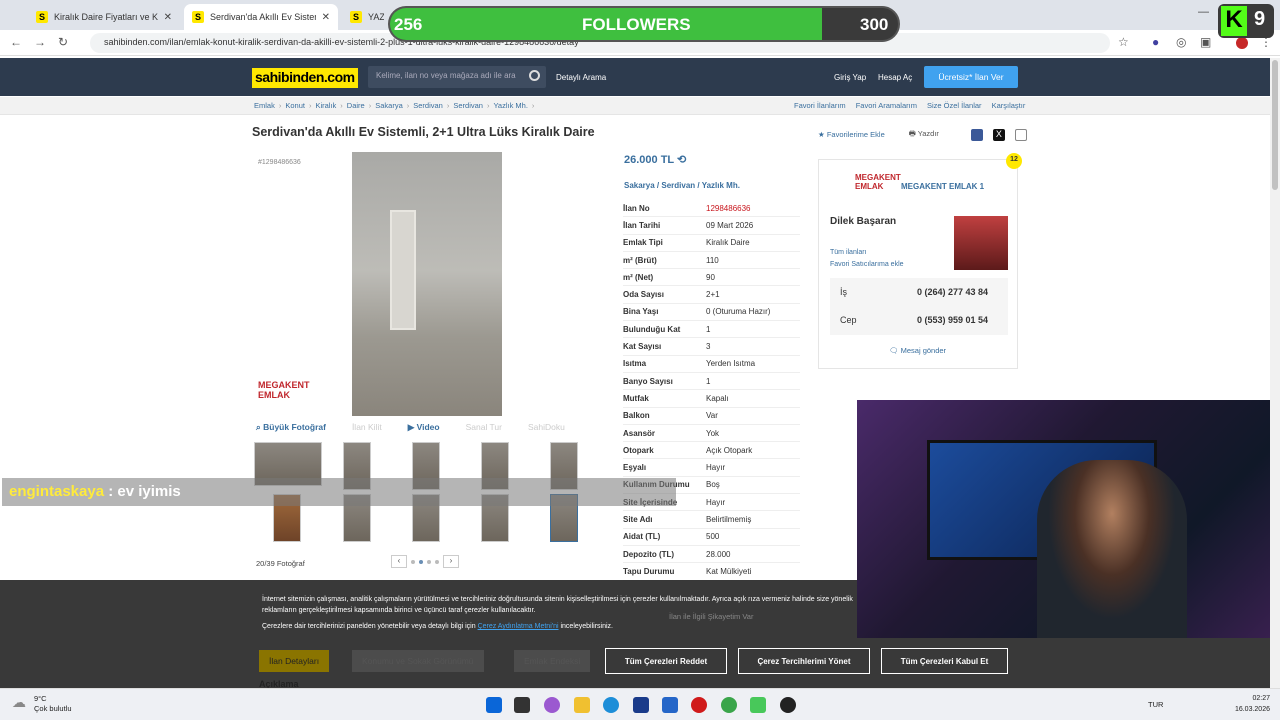 This screenshot has height=720, width=1280. Describe the element at coordinates (457, 77) in the screenshot. I see `search-input: Kelime, ilan no veya mağaza adı ile ara` at that location.